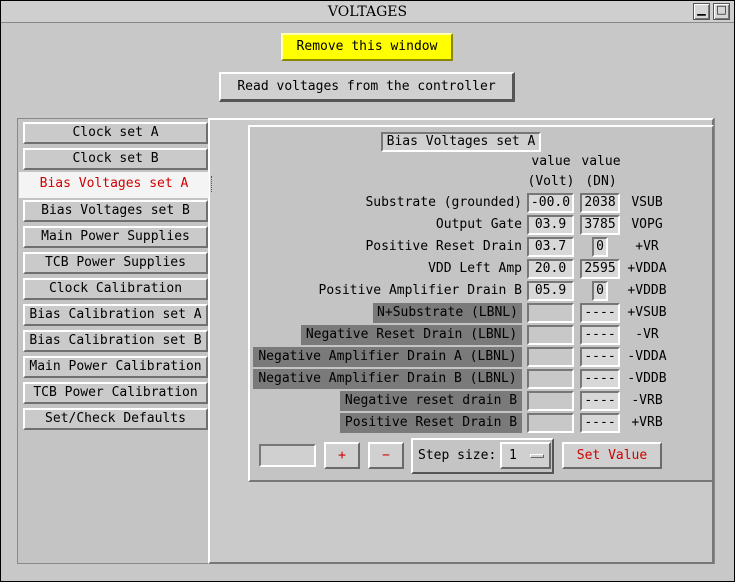 This screenshot has width=735, height=582. I want to click on dn-value-field: 3785, so click(600, 225).